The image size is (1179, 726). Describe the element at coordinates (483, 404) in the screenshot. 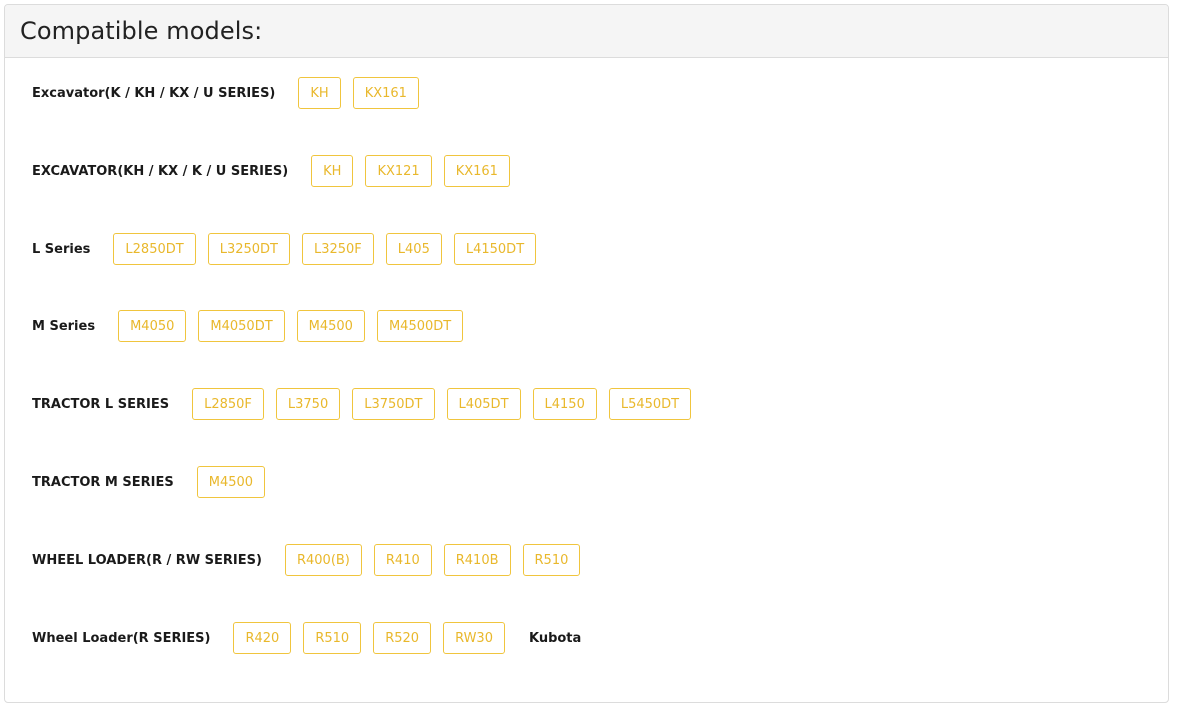

I see `model-tag: L405DT` at that location.